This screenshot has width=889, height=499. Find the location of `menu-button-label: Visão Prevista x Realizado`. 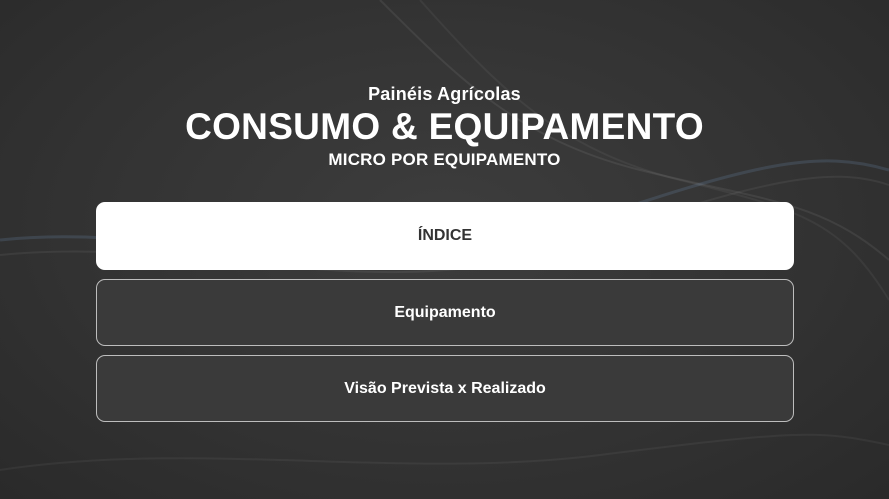

menu-button-label: Visão Prevista x Realizado is located at coordinates (445, 388).